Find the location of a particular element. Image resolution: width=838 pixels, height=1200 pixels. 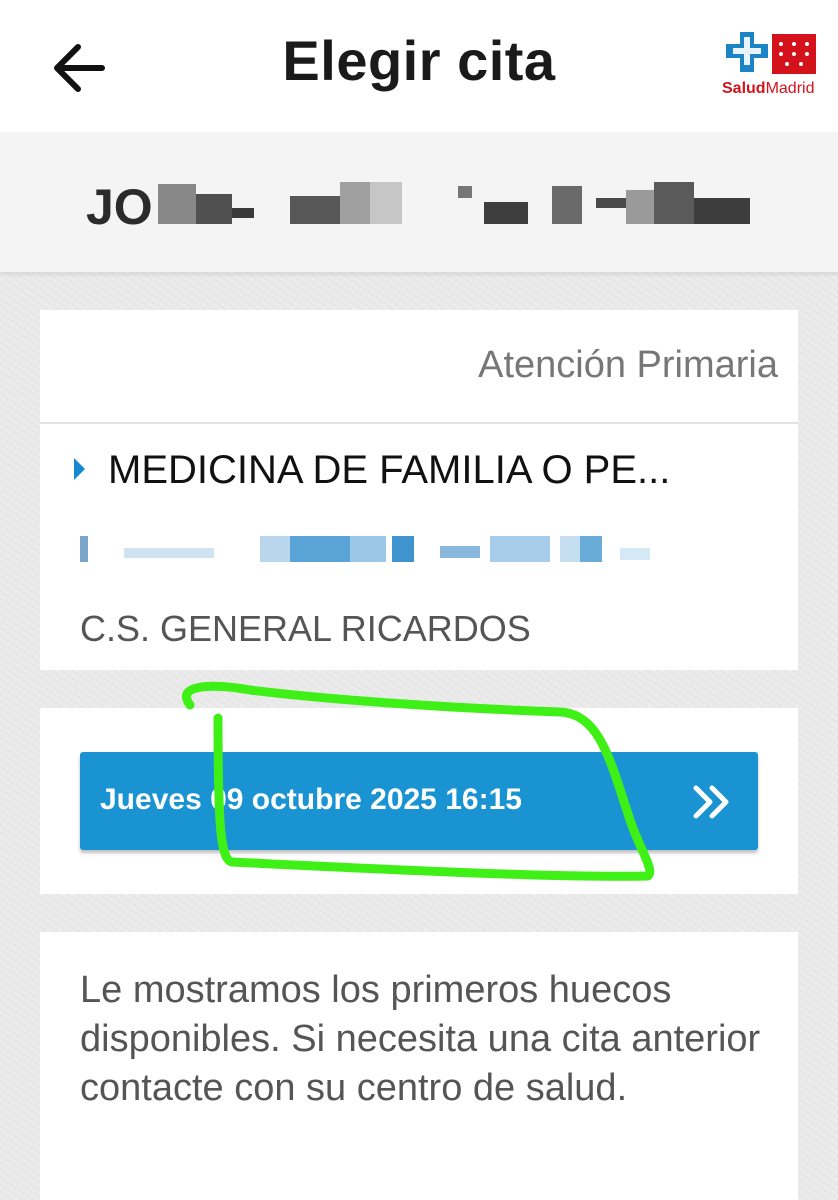

logo-wordmark: SaludMadrid is located at coordinates (768, 88).